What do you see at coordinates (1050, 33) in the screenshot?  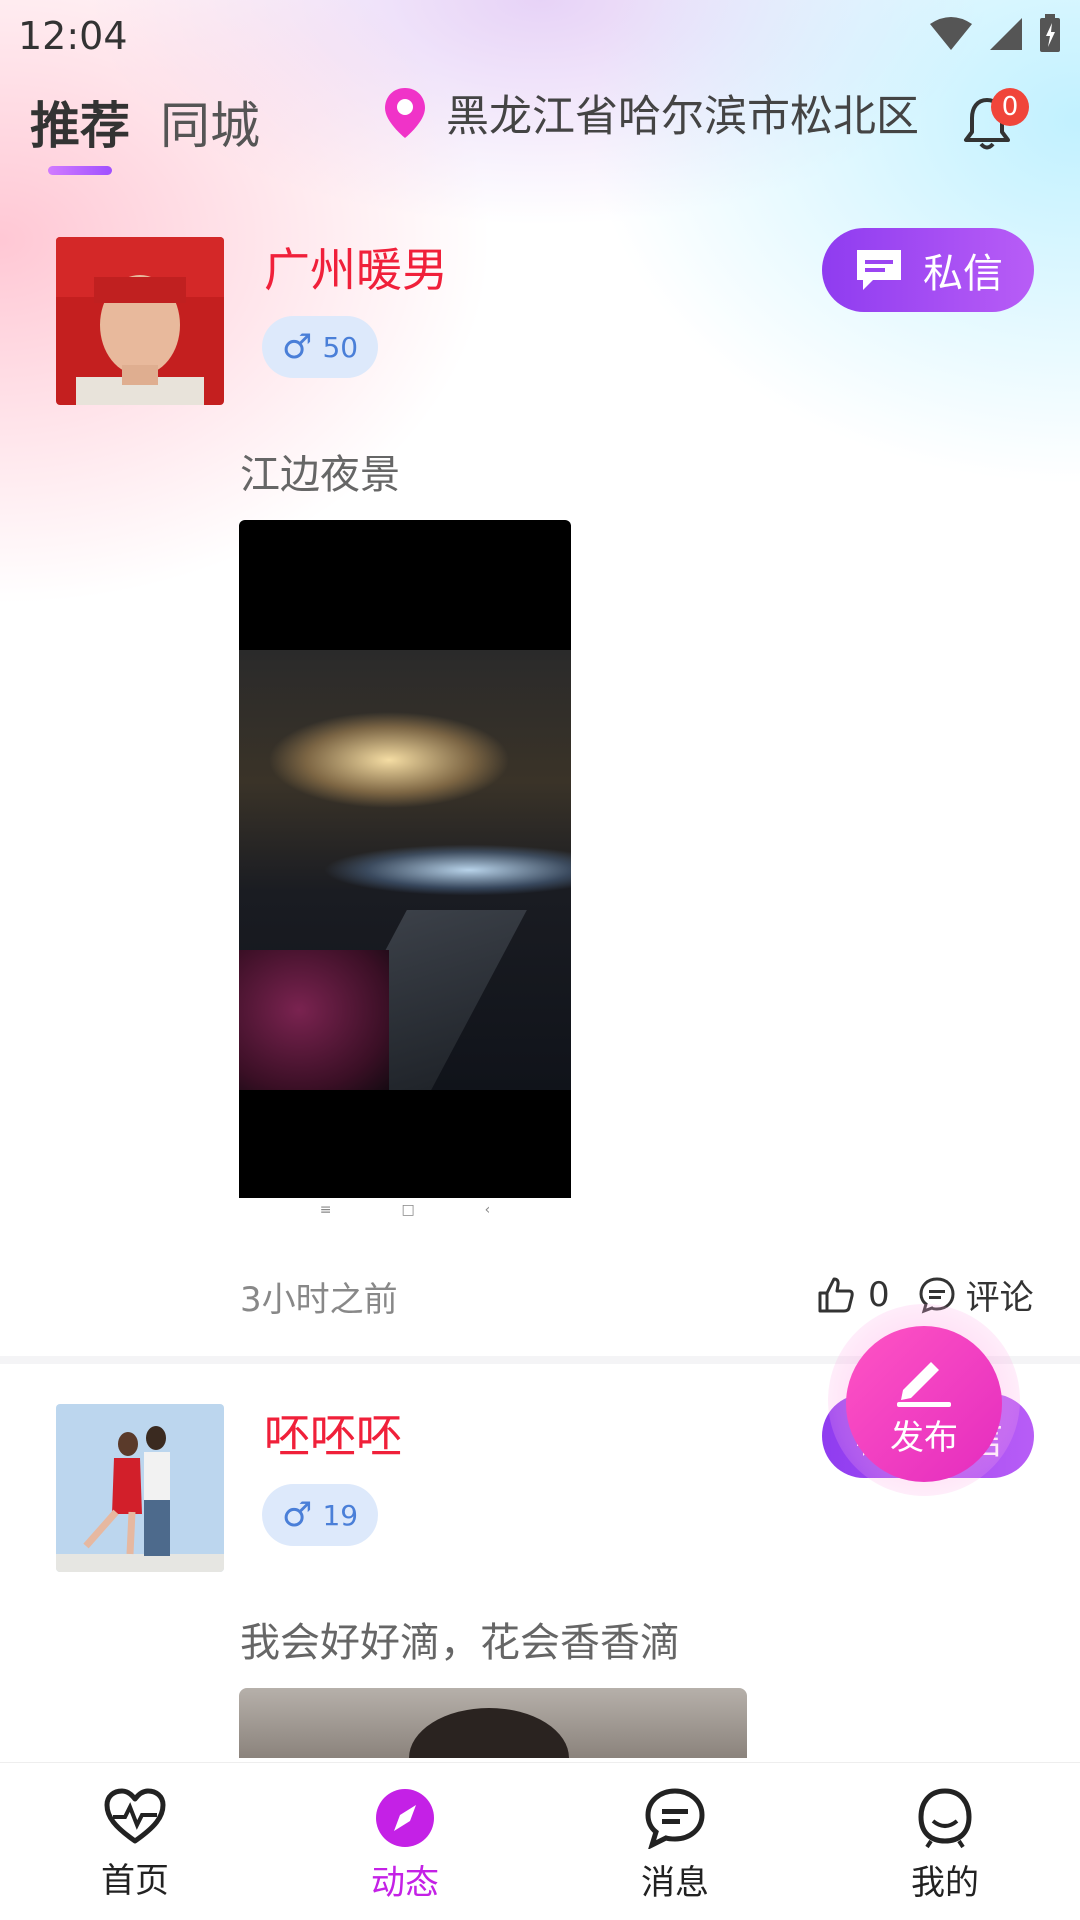 I see `battery-icon` at bounding box center [1050, 33].